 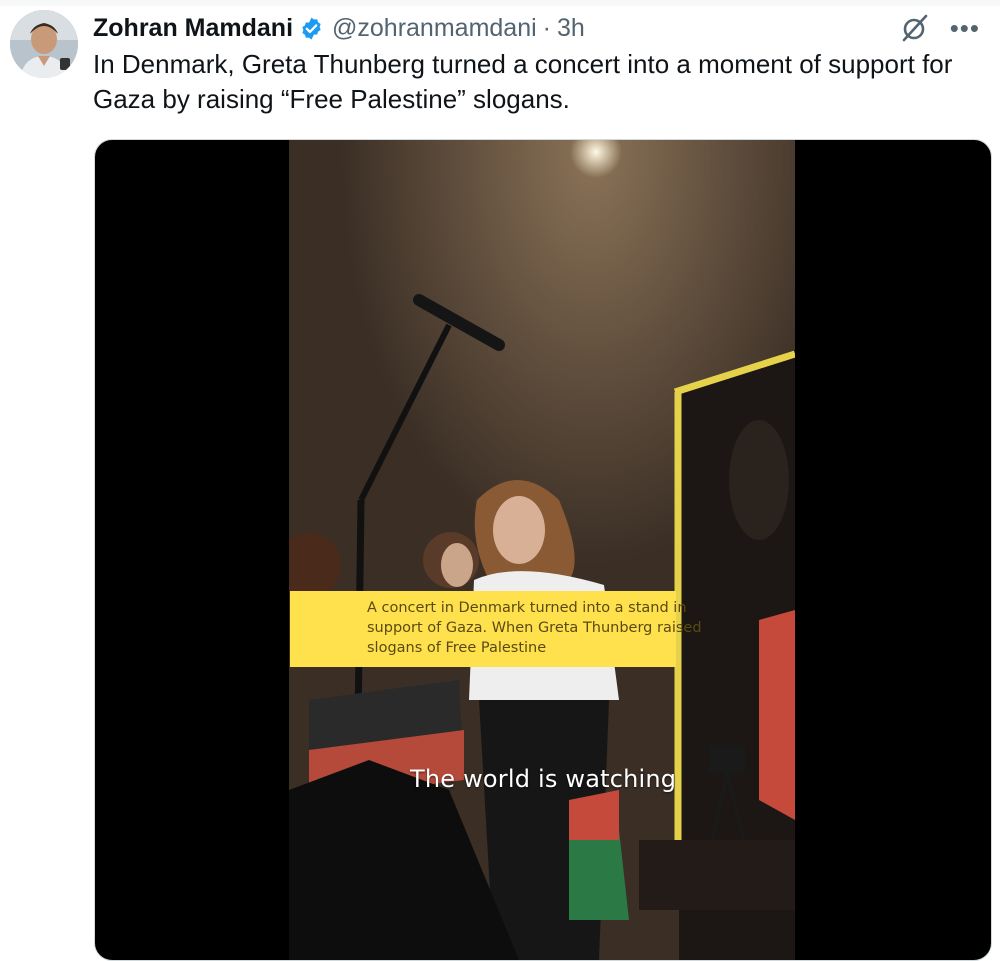 I want to click on tweet-time: 3h, so click(x=571, y=28).